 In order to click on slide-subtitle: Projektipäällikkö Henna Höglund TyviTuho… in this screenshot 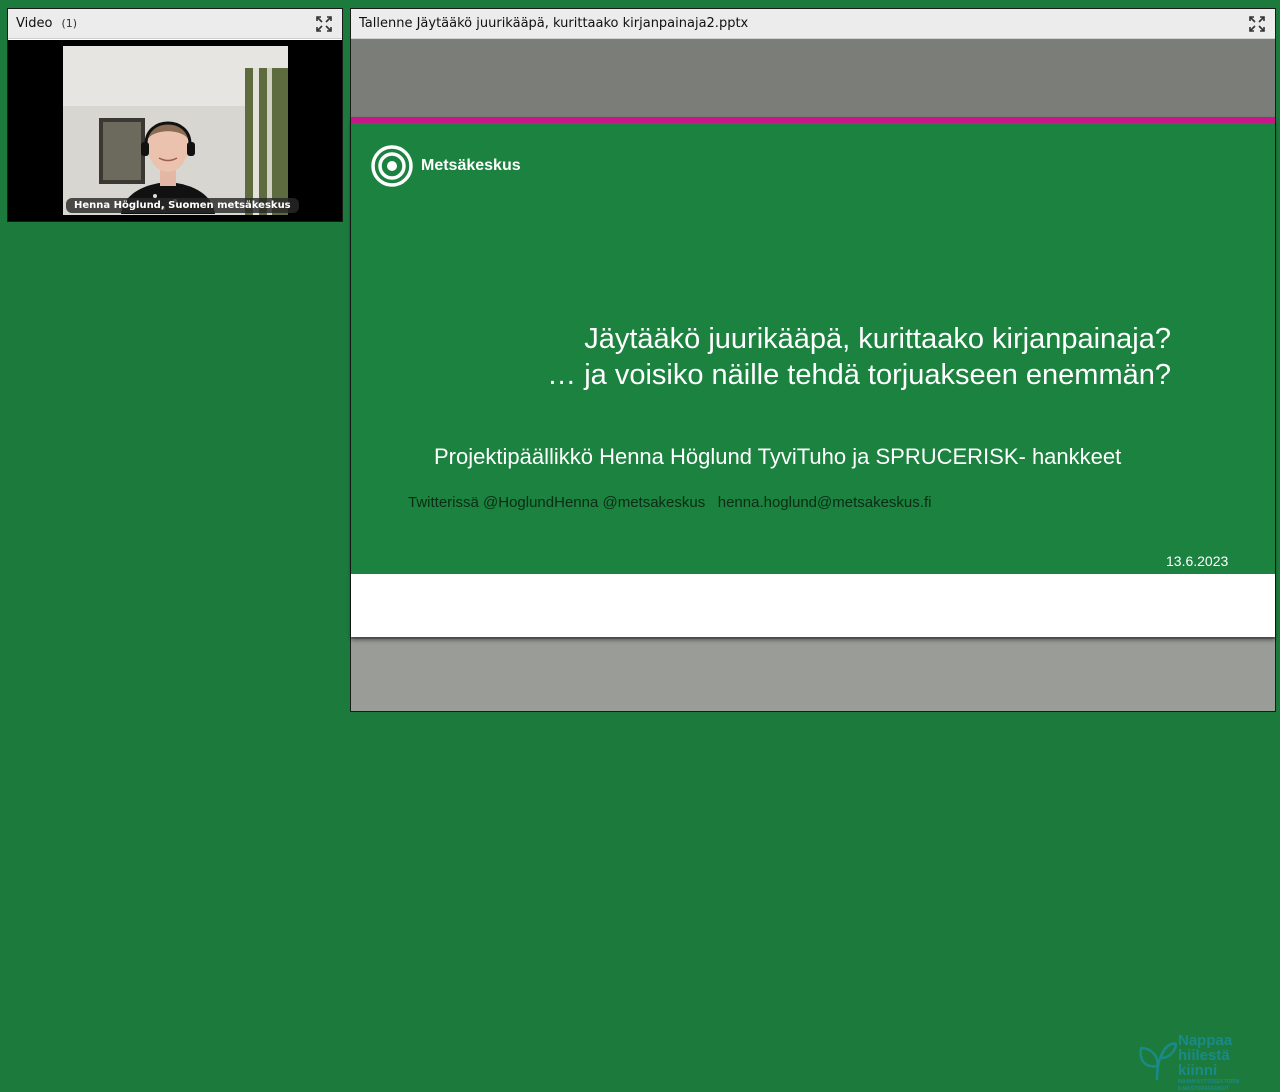, I will do `click(778, 456)`.